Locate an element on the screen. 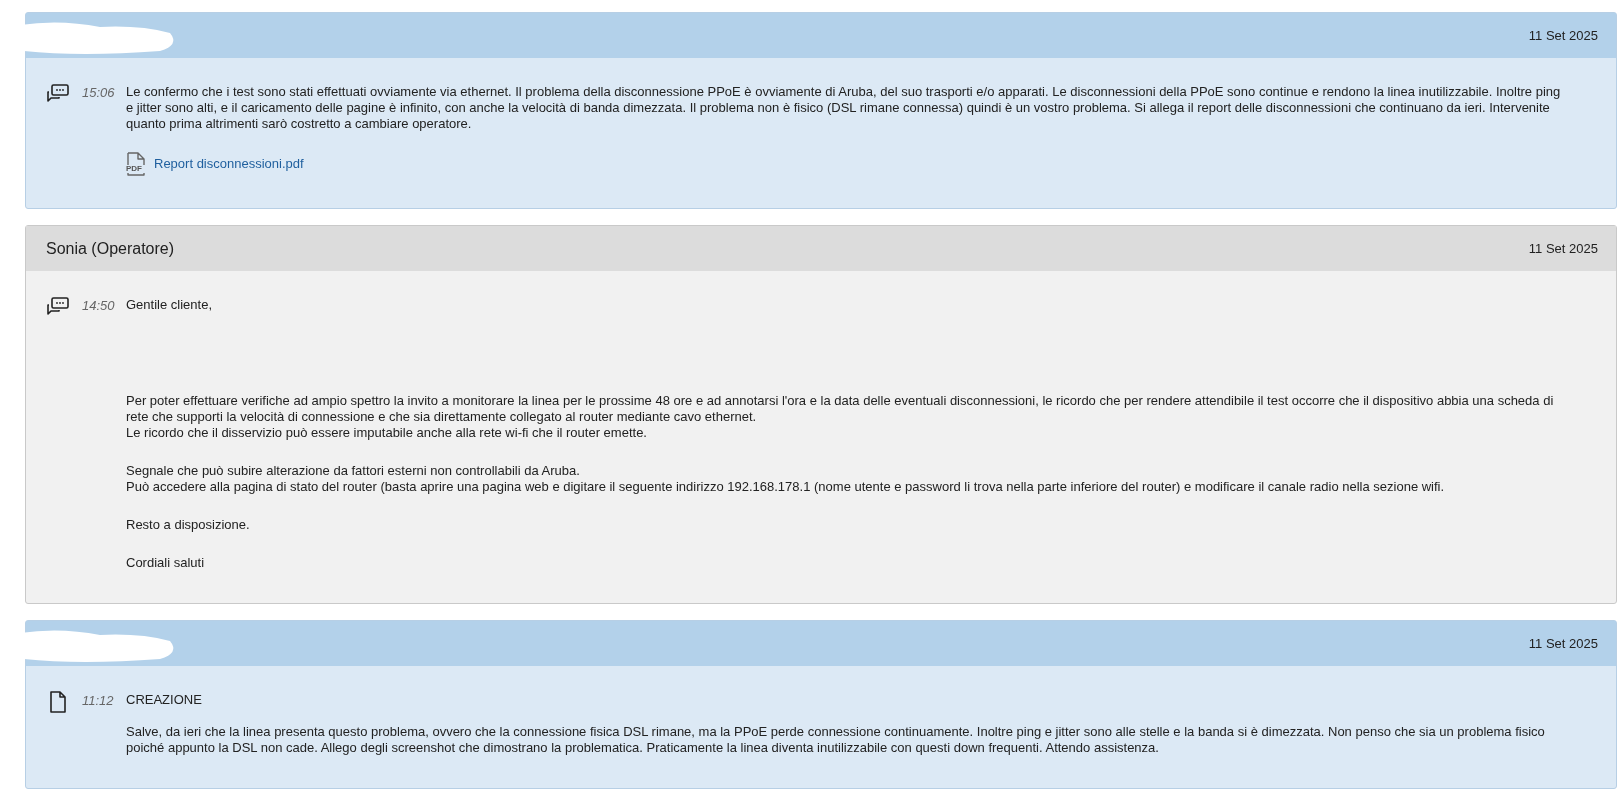 This screenshot has width=1620, height=790. file-type-label: PDF is located at coordinates (134, 168).